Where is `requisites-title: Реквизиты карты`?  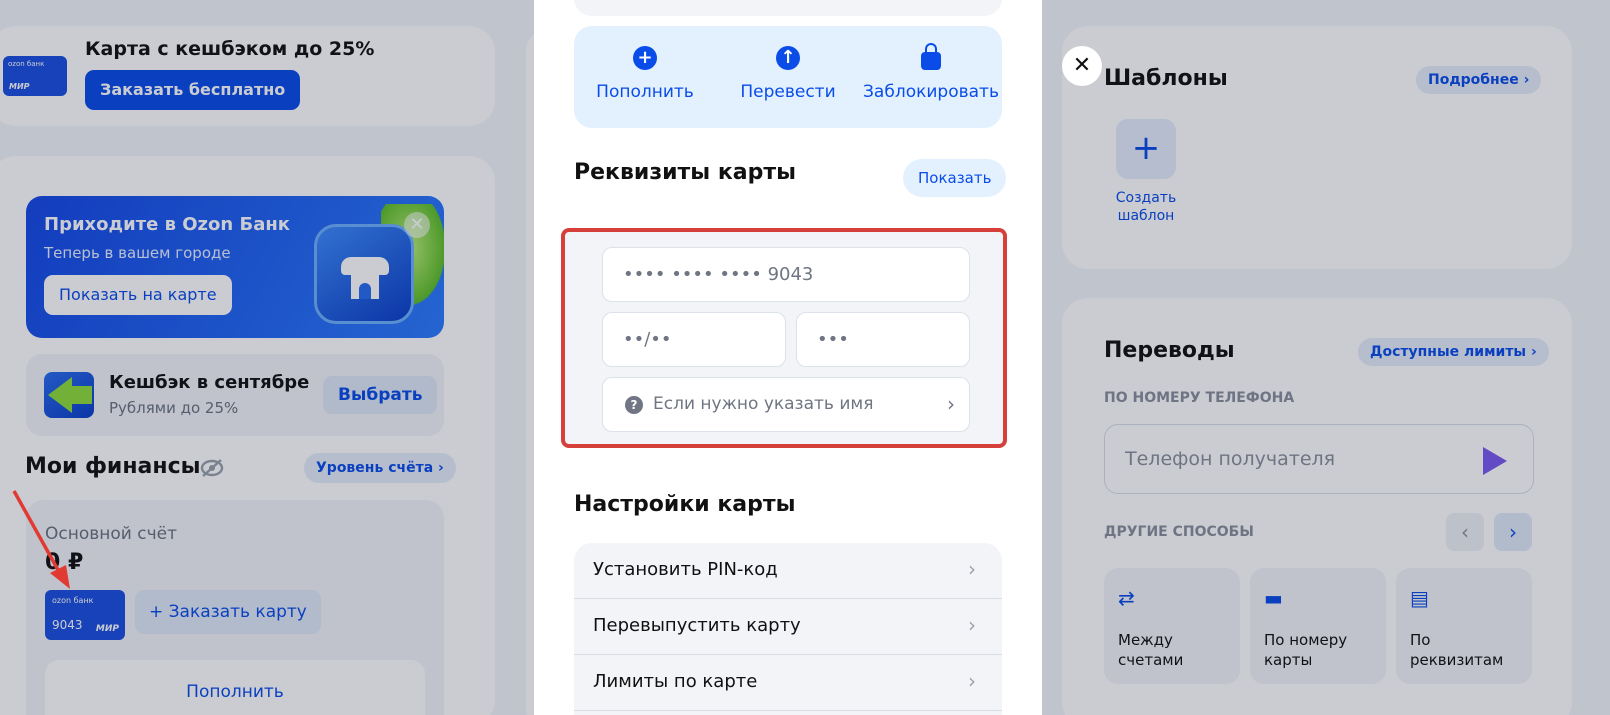
requisites-title: Реквизиты карты is located at coordinates (685, 172).